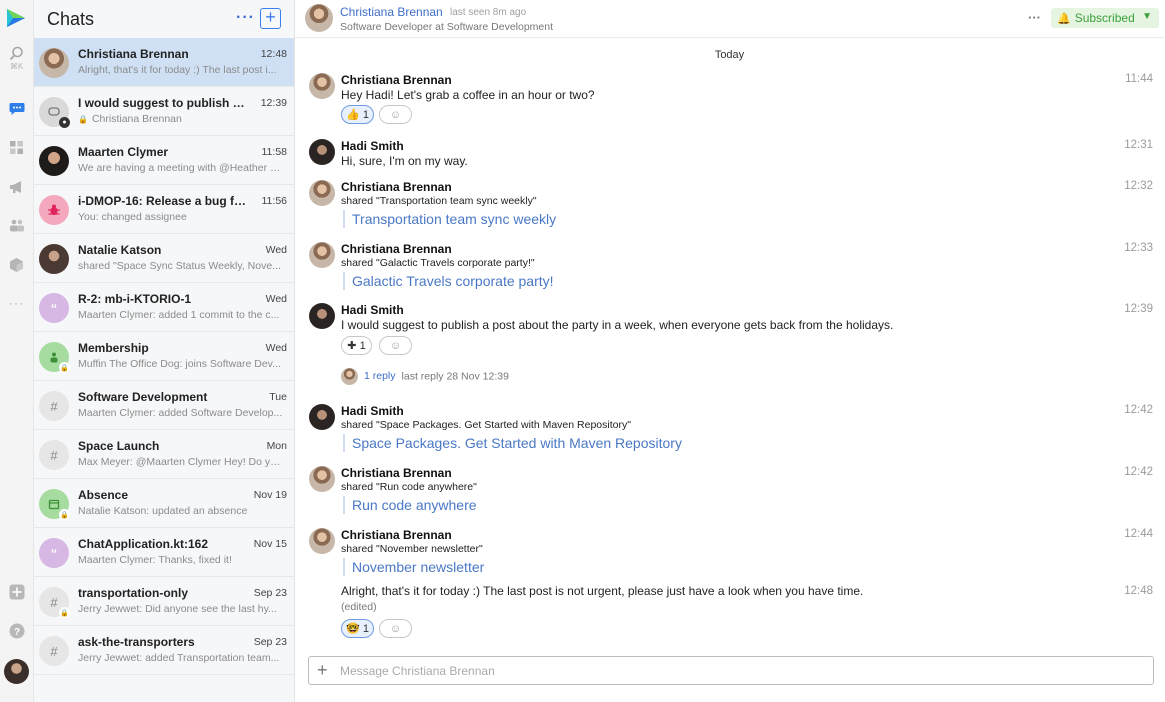  I want to click on more-nav: ···, so click(16, 303).